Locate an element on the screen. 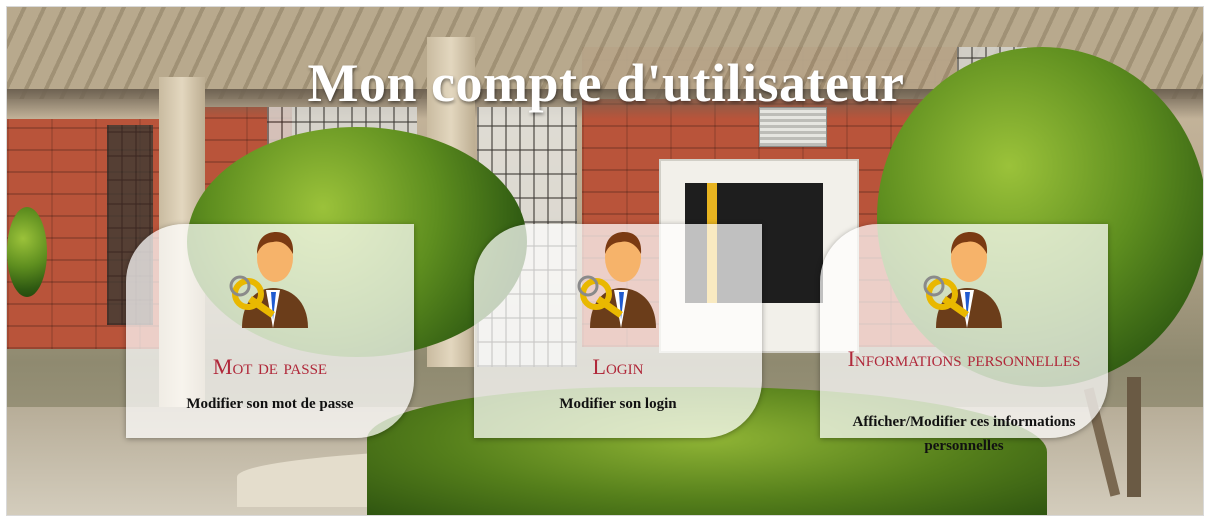 The height and width of the screenshot is (518, 1206). card-title: Informations personnelles is located at coordinates (964, 359).